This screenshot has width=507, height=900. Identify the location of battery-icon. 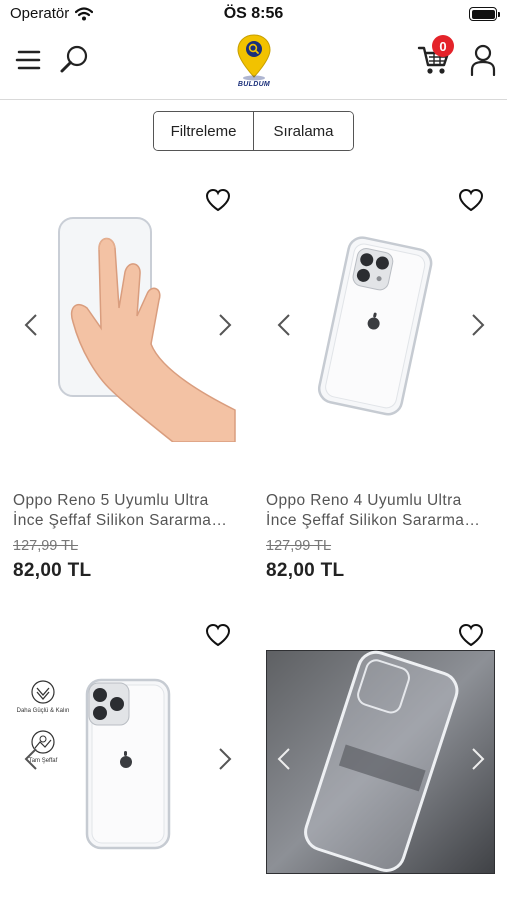
(484, 14).